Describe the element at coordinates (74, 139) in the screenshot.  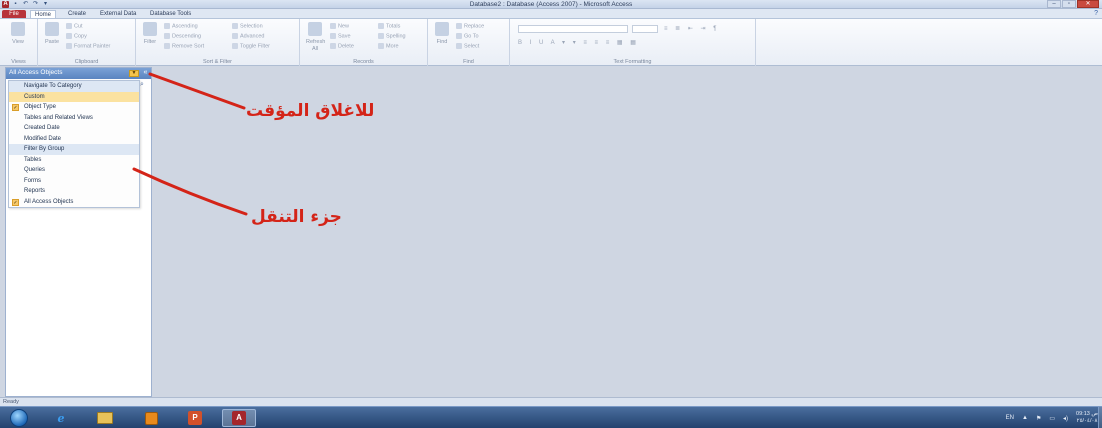
I see `menu-item: Modified Date` at that location.